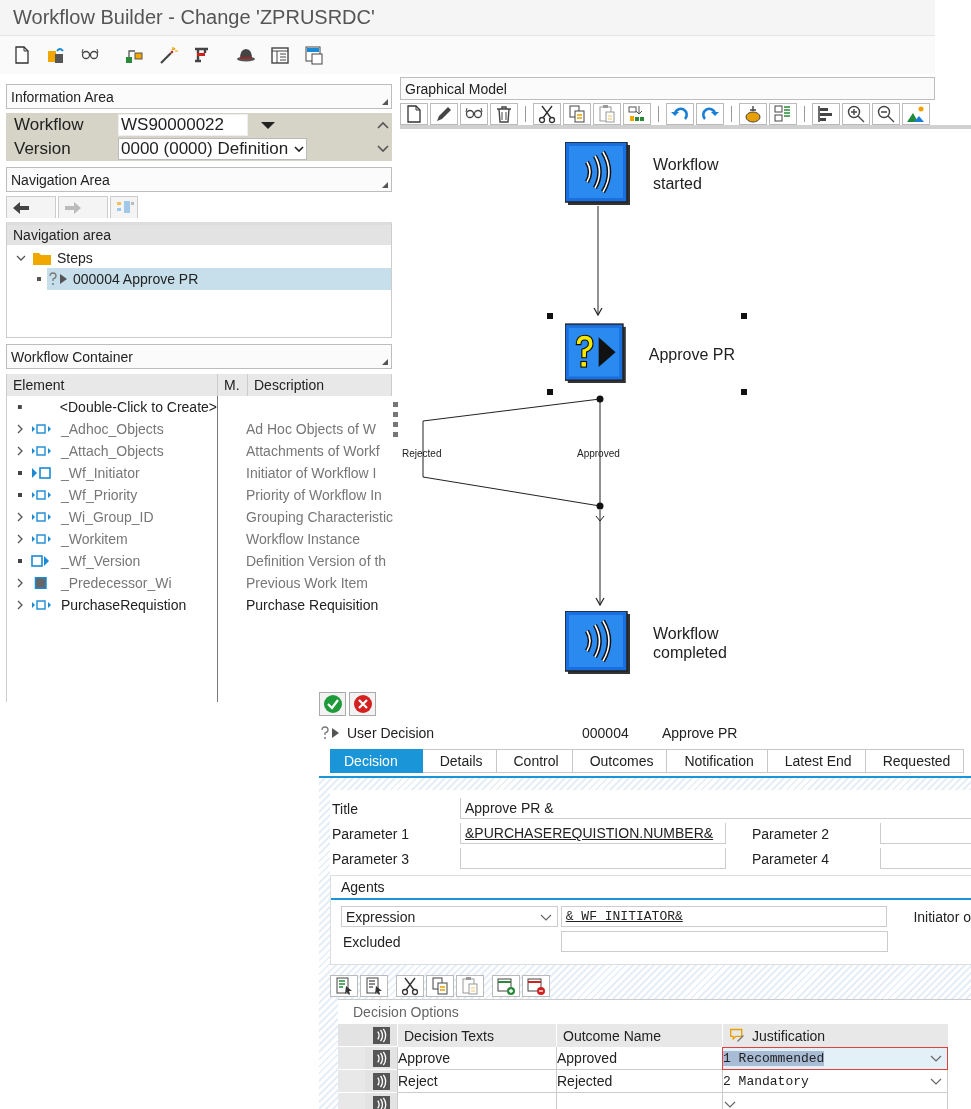 This screenshot has height=1109, width=971. Describe the element at coordinates (835, 1035) in the screenshot. I see `column-header: Justification` at that location.